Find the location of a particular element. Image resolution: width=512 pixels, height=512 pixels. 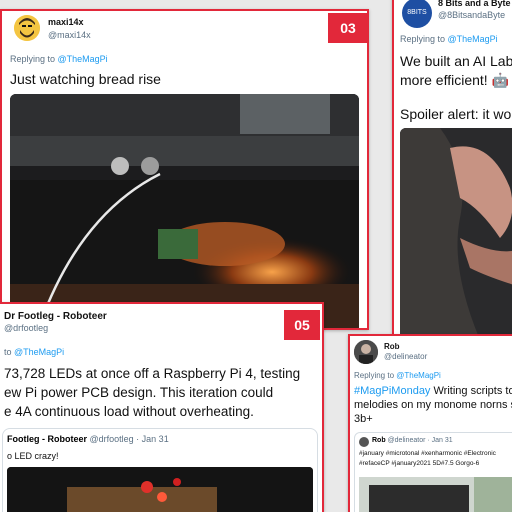

synth-photo is located at coordinates (435, 494).